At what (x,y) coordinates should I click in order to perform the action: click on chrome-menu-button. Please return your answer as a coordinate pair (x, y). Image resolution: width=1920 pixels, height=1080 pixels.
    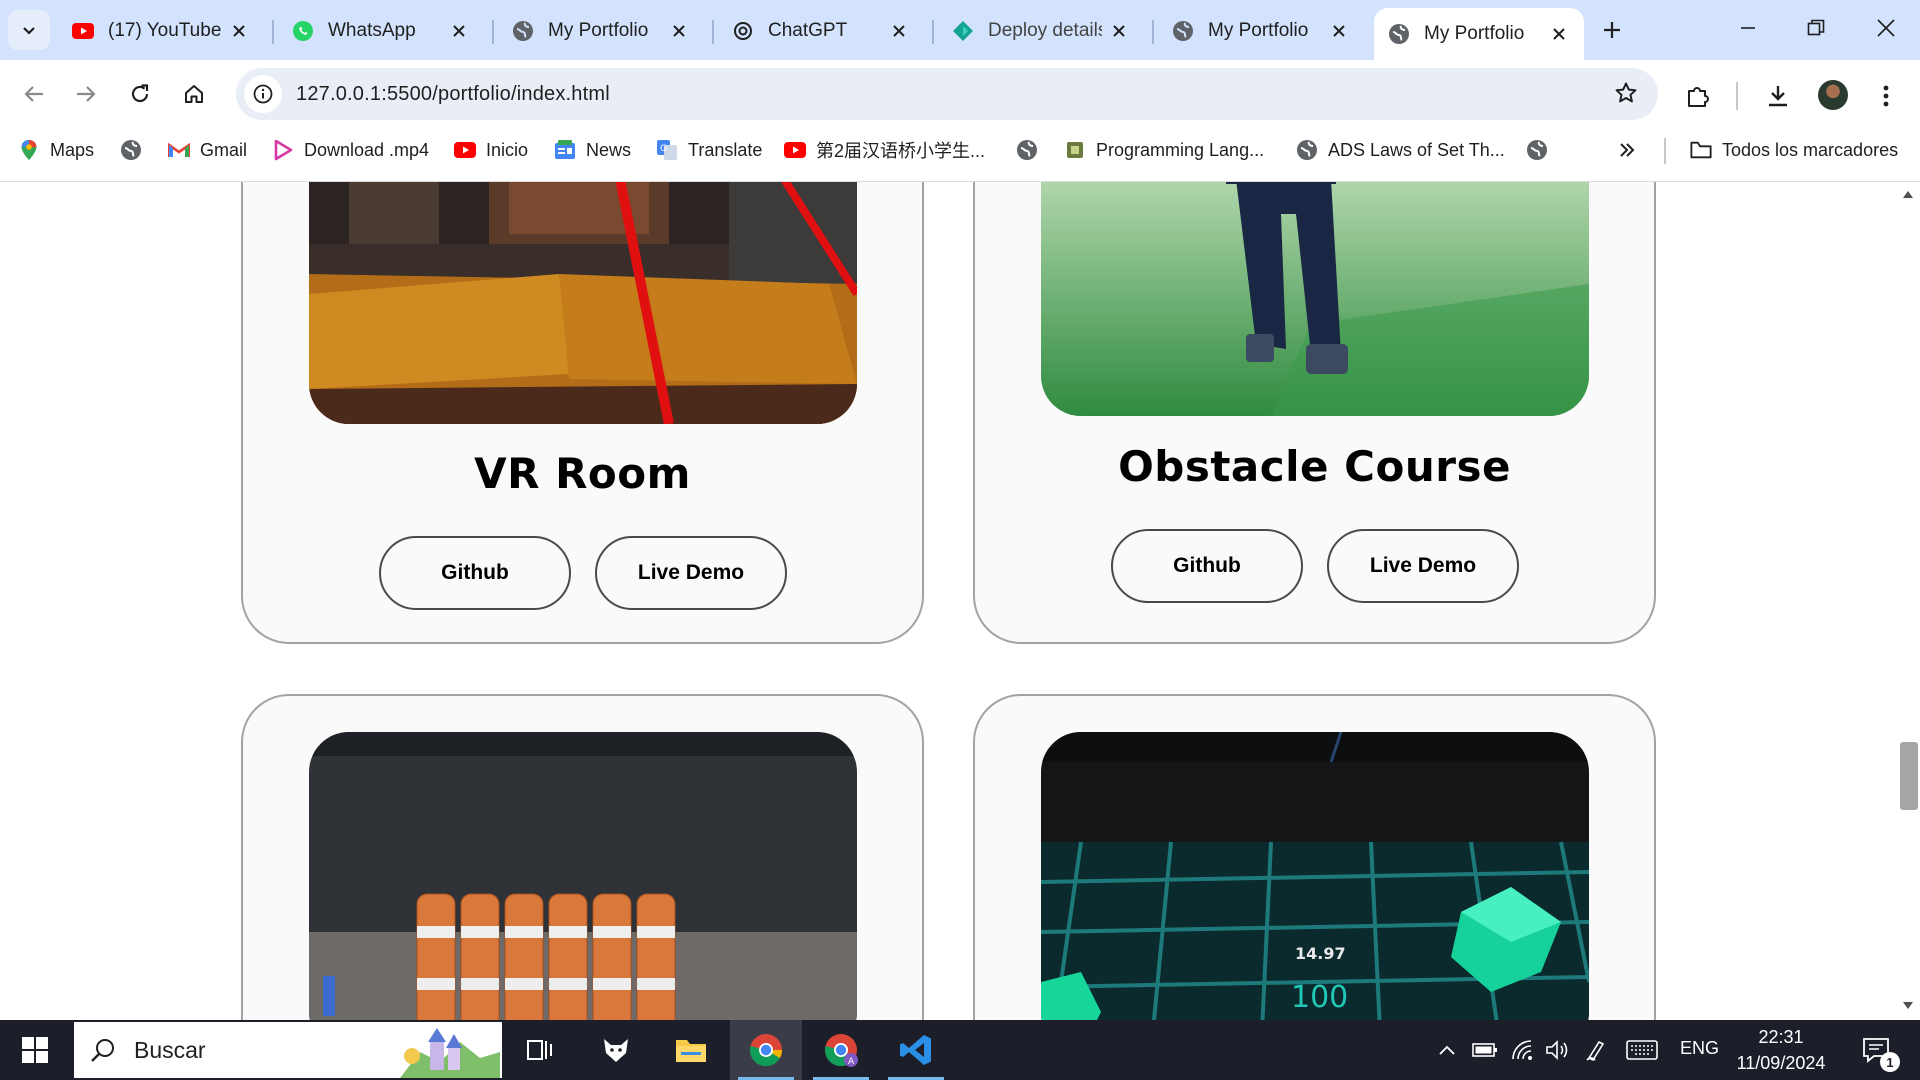
    Looking at the image, I should click on (1886, 96).